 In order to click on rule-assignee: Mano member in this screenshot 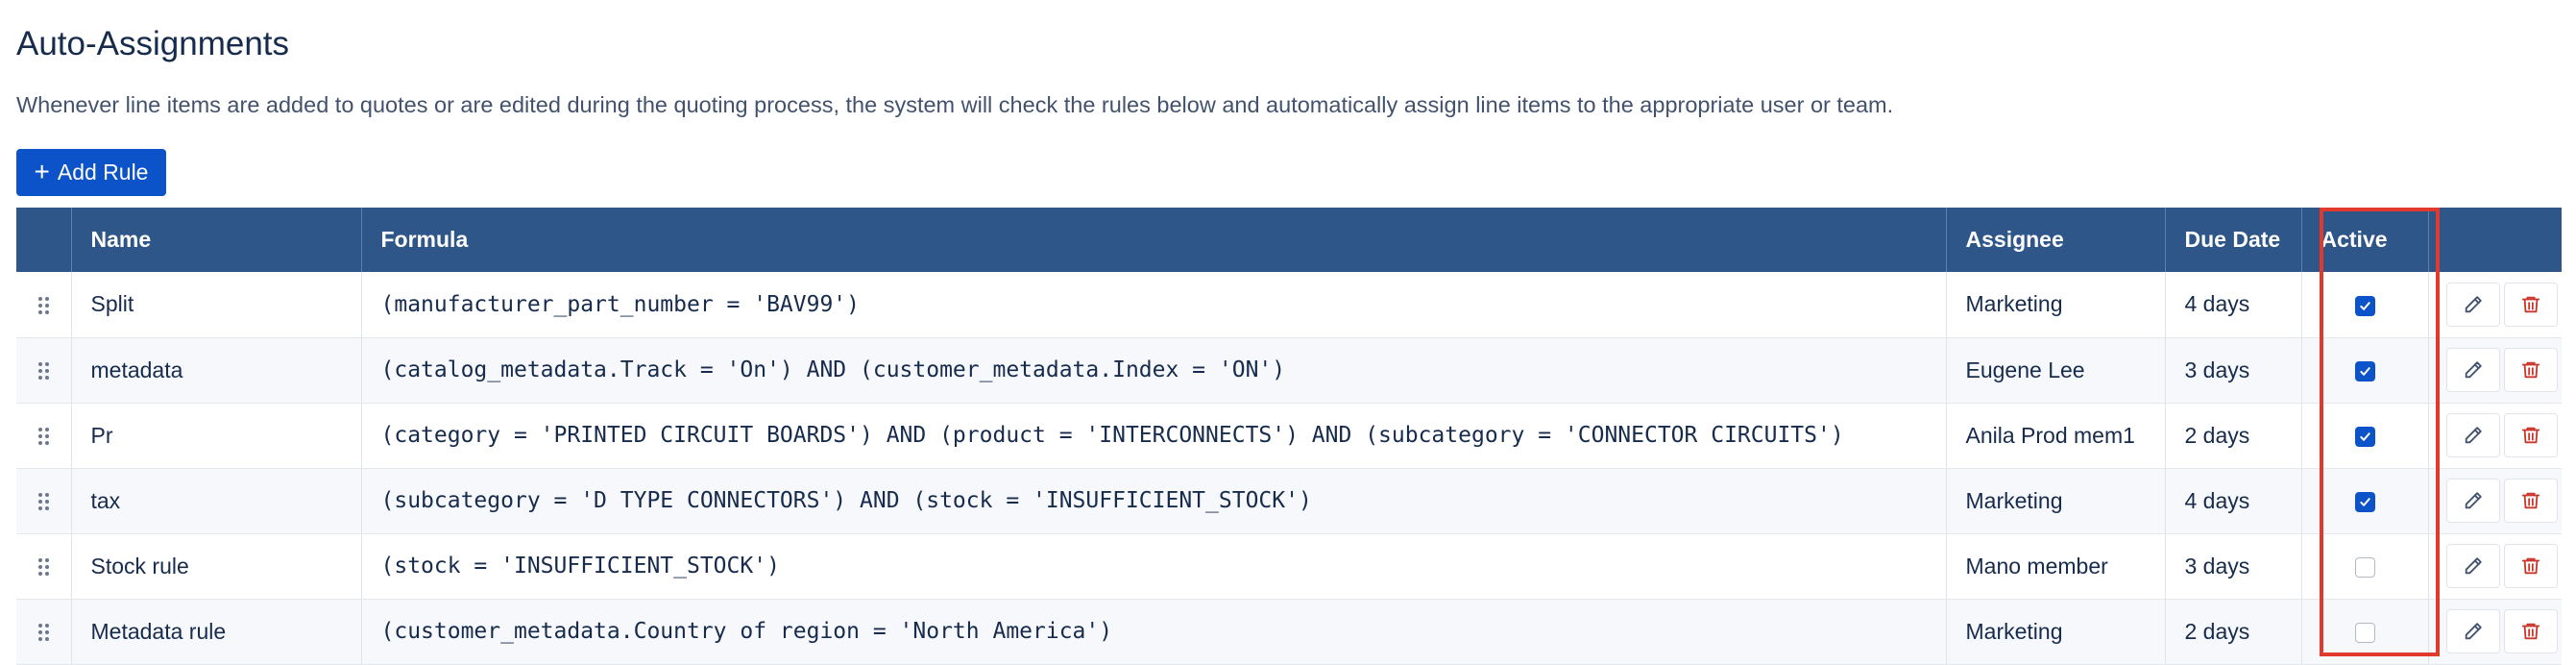, I will do `click(2056, 566)`.